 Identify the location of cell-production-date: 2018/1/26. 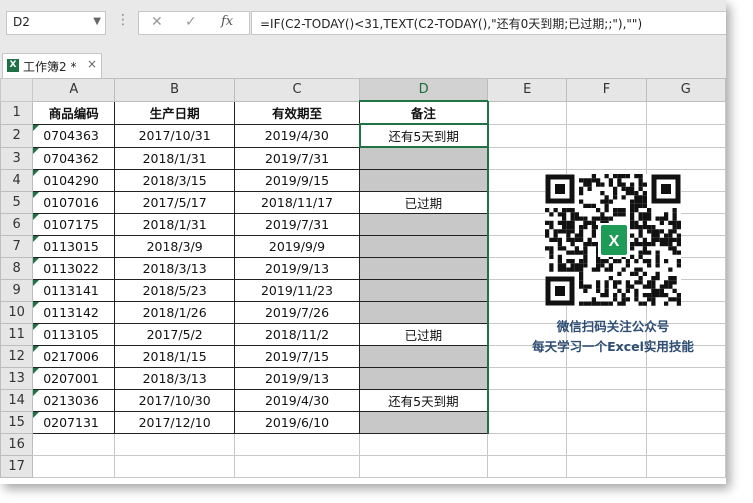
(174, 312).